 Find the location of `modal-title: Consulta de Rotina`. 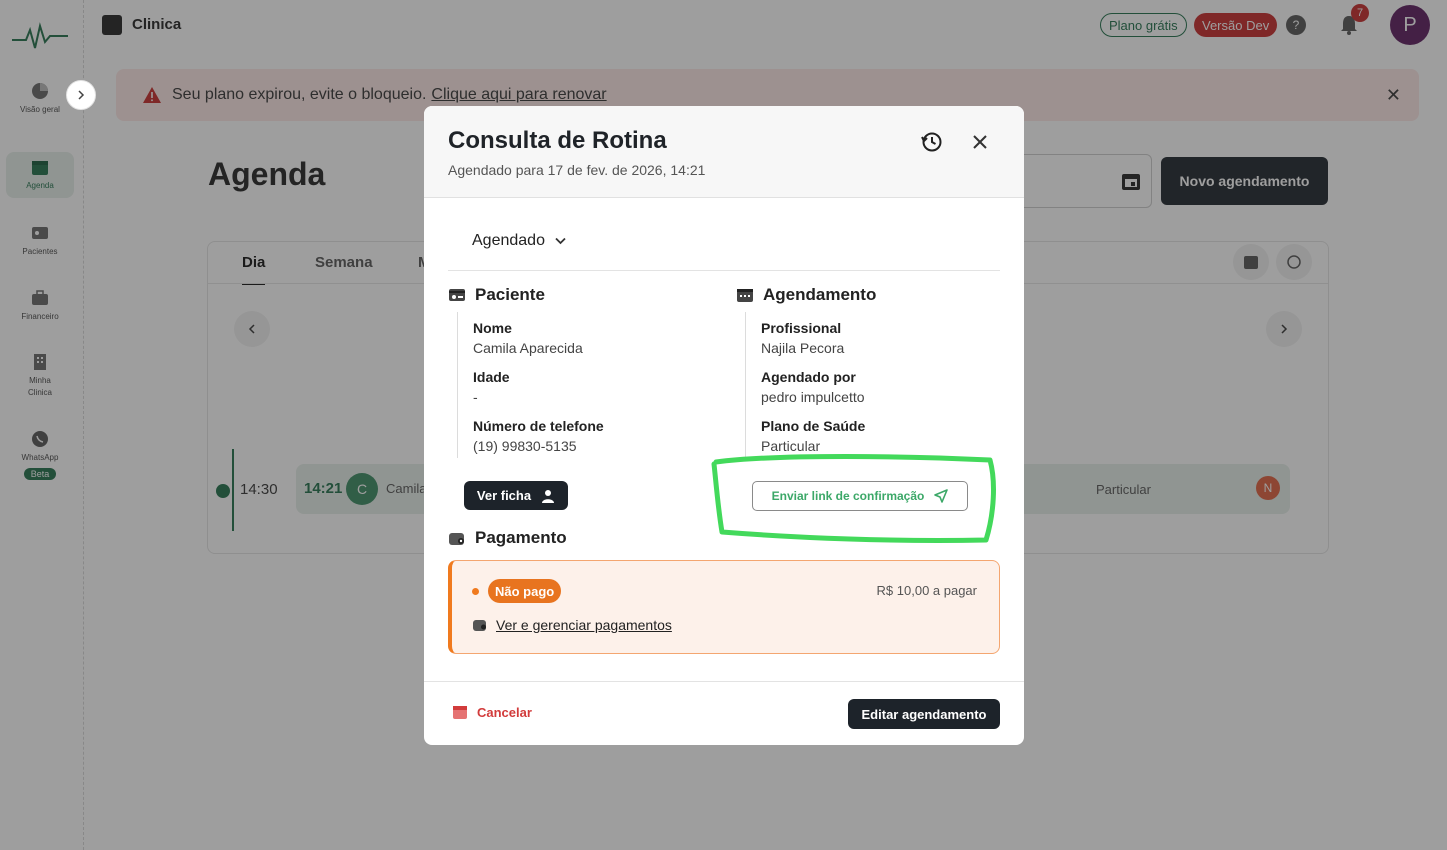

modal-title: Consulta de Rotina is located at coordinates (557, 140).